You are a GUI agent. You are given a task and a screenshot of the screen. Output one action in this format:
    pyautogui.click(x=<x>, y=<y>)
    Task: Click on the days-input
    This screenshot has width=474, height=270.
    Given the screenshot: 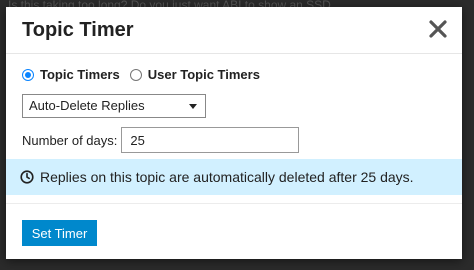 What is the action you would take?
    pyautogui.click(x=210, y=140)
    